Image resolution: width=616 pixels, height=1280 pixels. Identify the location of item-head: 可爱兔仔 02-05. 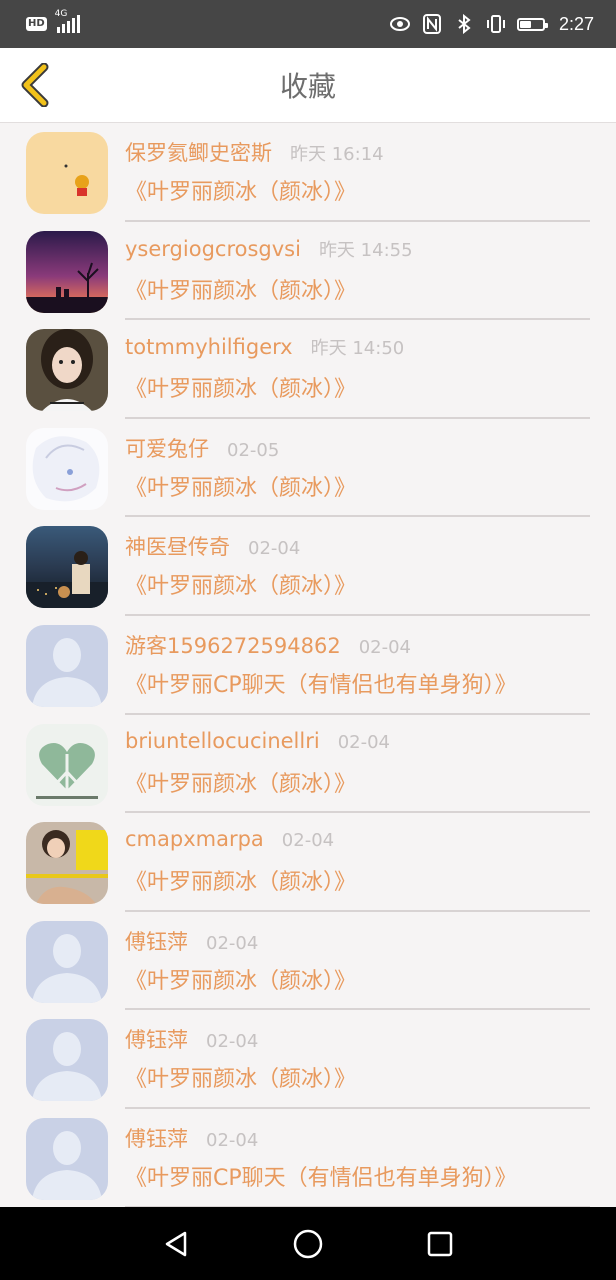
(202, 450).